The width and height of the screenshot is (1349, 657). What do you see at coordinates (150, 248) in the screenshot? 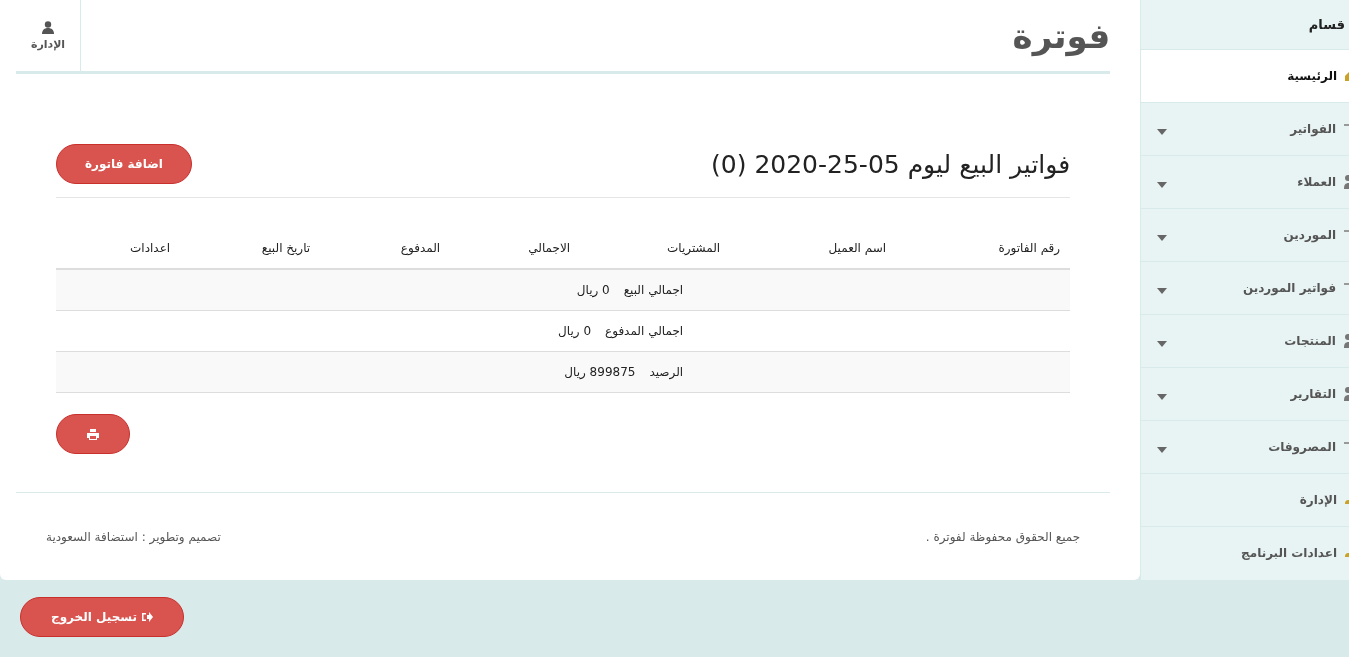
I see `column-header: اعدادات` at bounding box center [150, 248].